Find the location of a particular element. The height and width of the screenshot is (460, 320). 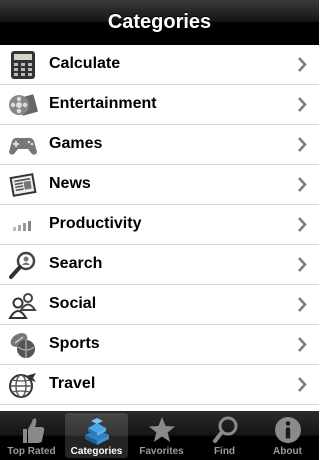

category-label: Travel is located at coordinates (72, 383).